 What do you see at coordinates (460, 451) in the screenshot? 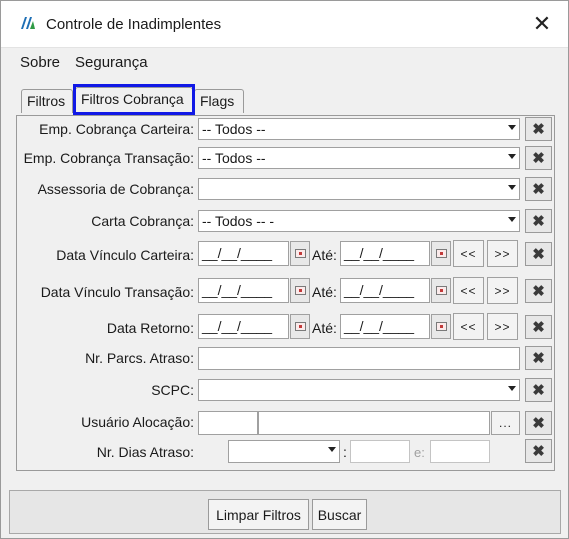
I see `nr-dias-atraso-to-input` at bounding box center [460, 451].